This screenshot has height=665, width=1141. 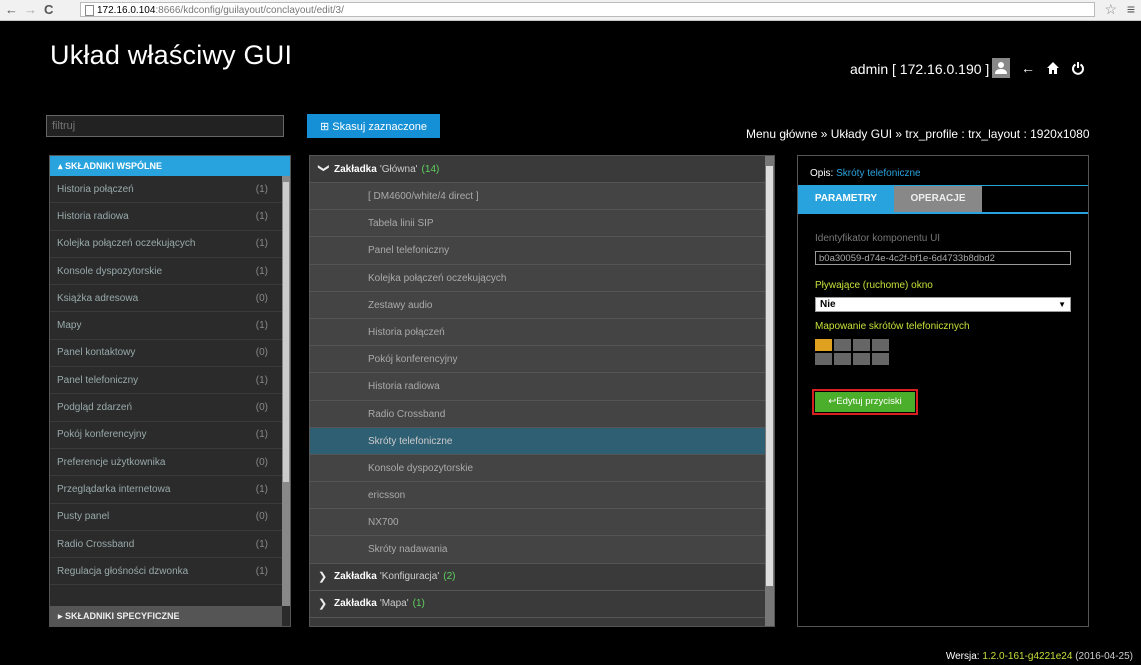 I want to click on filter-input, so click(x=165, y=126).